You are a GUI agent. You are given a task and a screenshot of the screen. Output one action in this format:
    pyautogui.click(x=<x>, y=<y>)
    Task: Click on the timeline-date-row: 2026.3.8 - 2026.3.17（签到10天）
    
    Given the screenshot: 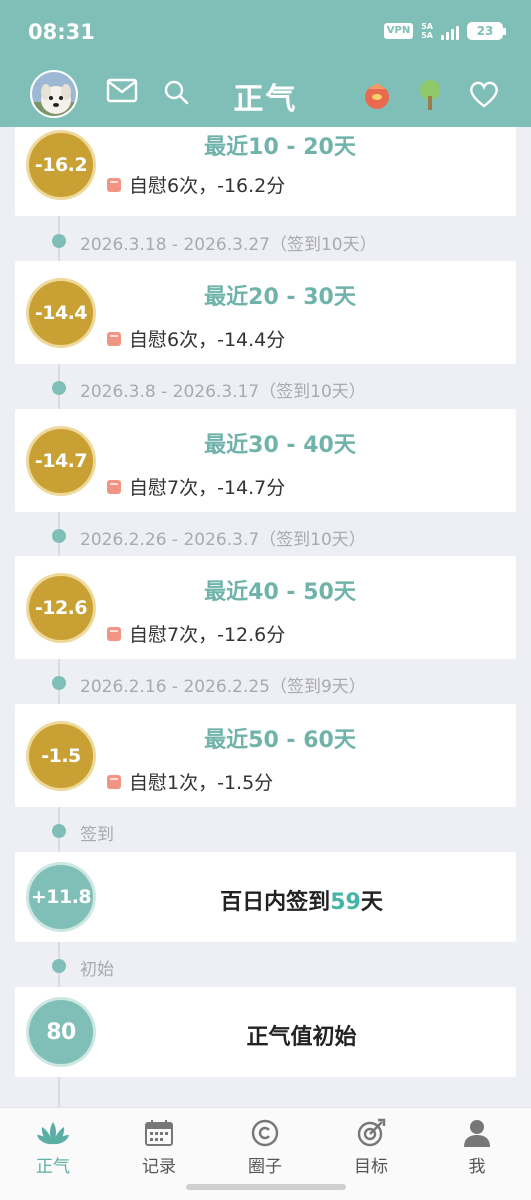 What is the action you would take?
    pyautogui.click(x=265, y=388)
    